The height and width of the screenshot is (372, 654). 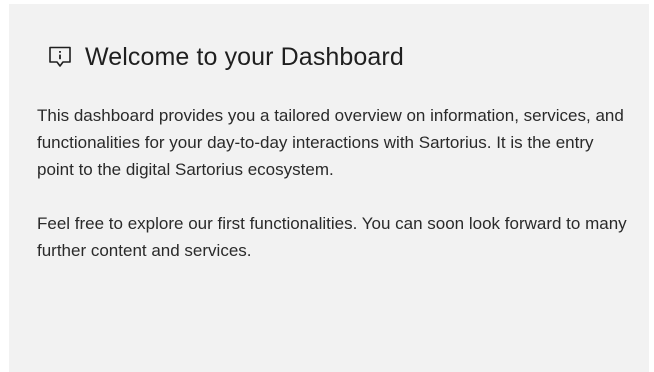 What do you see at coordinates (60, 57) in the screenshot?
I see `info-speech-bubble-icon` at bounding box center [60, 57].